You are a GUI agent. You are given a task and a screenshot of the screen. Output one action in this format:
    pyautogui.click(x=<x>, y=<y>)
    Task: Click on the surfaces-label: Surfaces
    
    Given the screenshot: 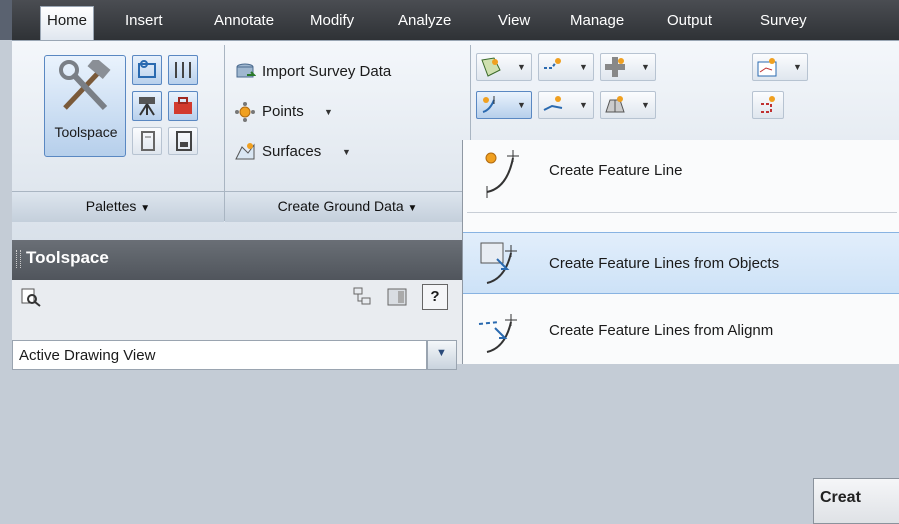 What is the action you would take?
    pyautogui.click(x=292, y=151)
    